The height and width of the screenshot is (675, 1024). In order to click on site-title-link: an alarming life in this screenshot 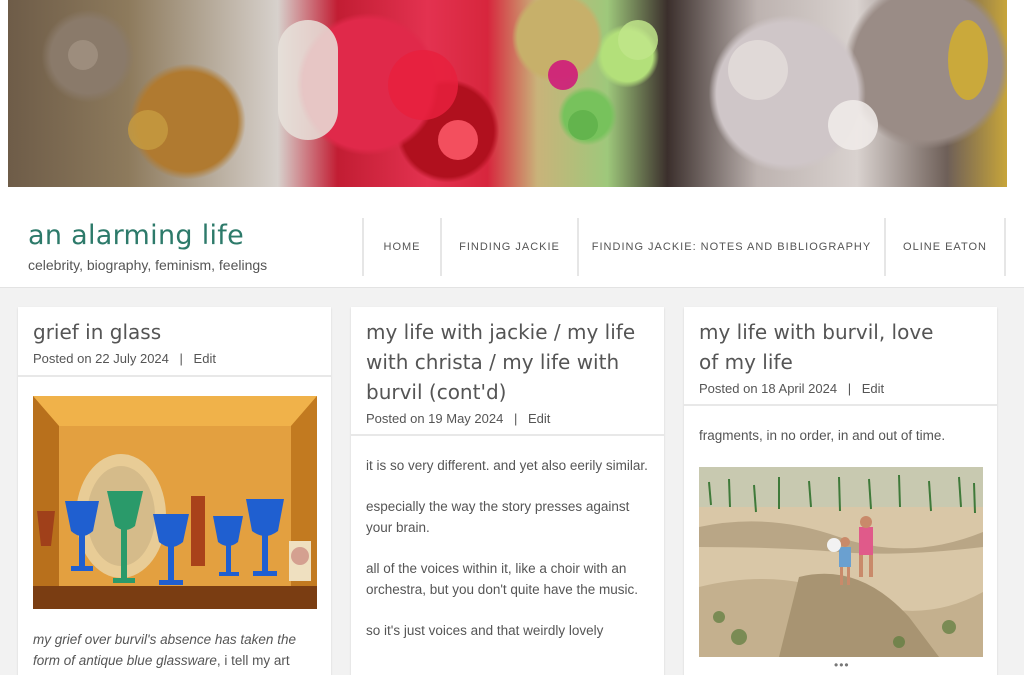, I will do `click(136, 235)`.